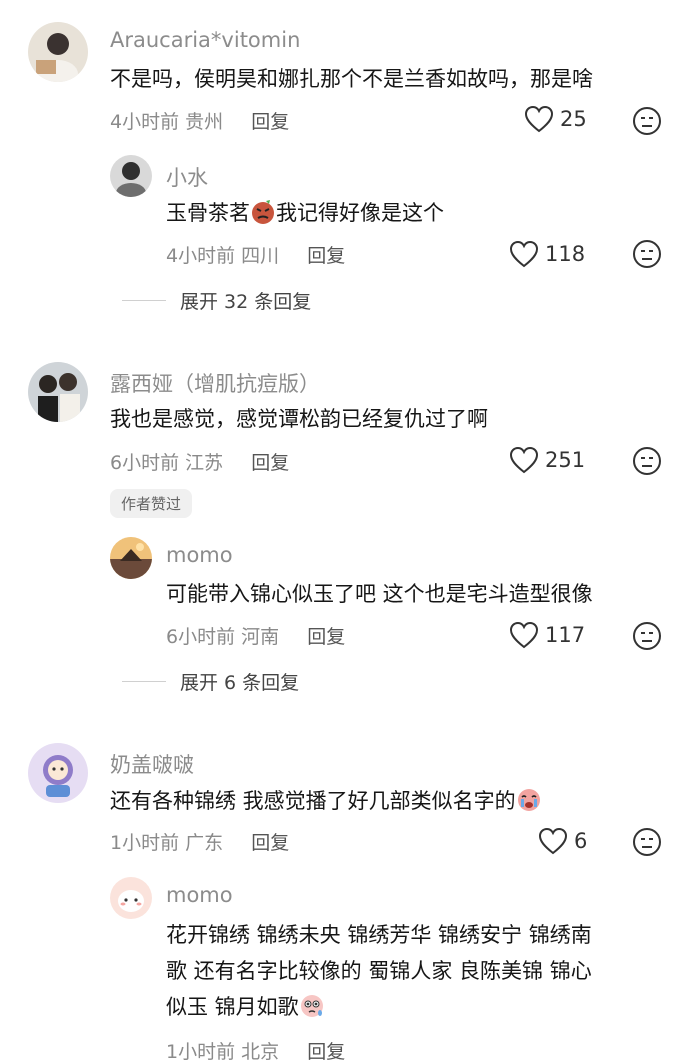 Image resolution: width=690 pixels, height=1064 pixels. I want to click on expand-replies-button: 展开 6 条回复, so click(210, 681).